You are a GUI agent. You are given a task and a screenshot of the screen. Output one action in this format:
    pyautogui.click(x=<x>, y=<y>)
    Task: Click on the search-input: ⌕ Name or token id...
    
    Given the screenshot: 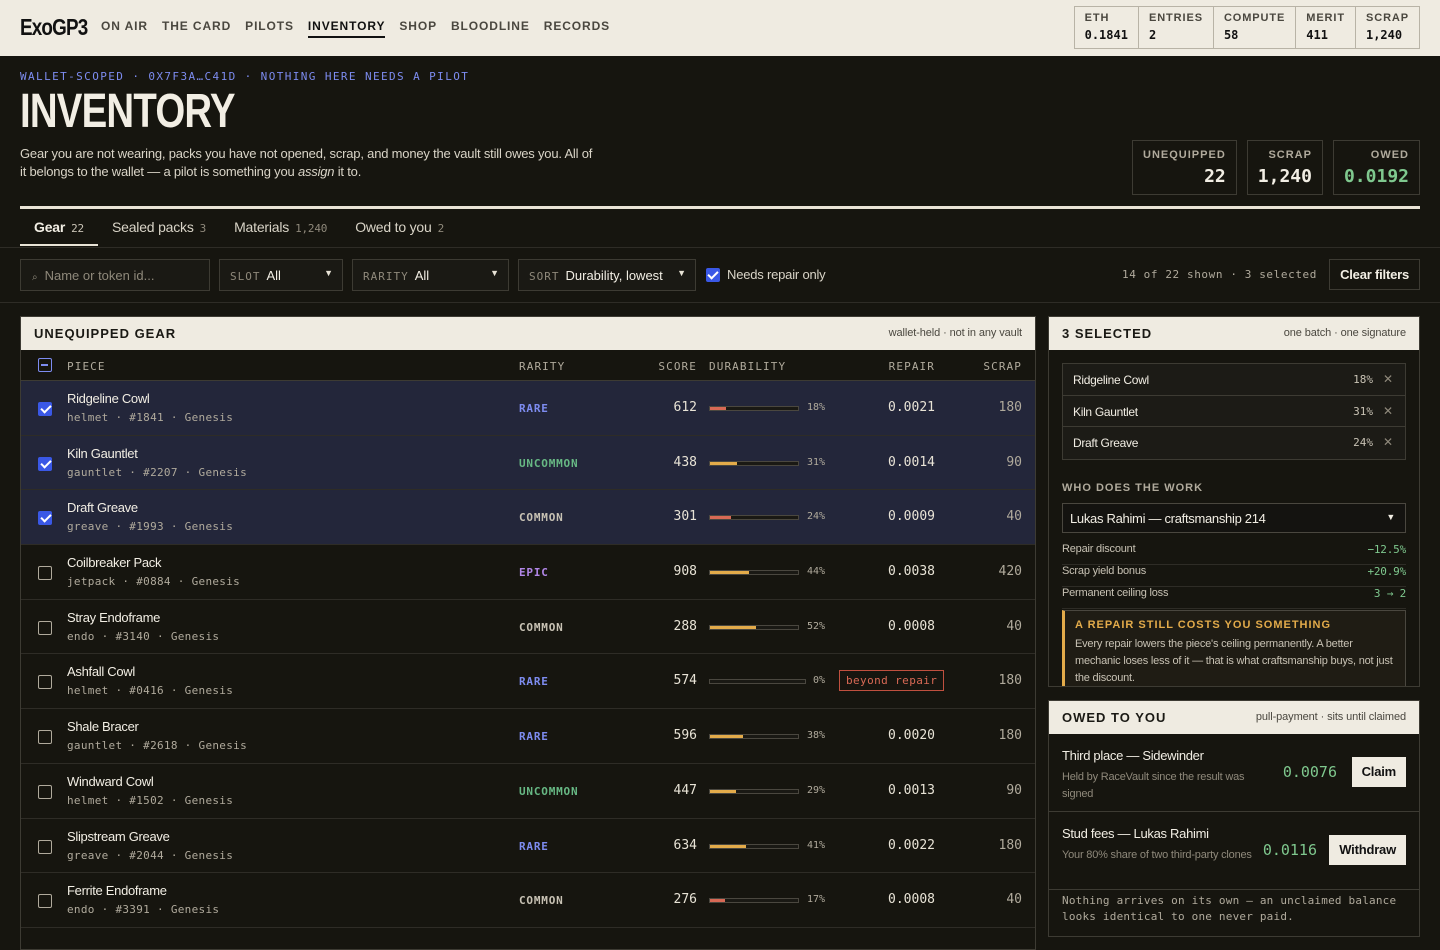 What is the action you would take?
    pyautogui.click(x=115, y=275)
    